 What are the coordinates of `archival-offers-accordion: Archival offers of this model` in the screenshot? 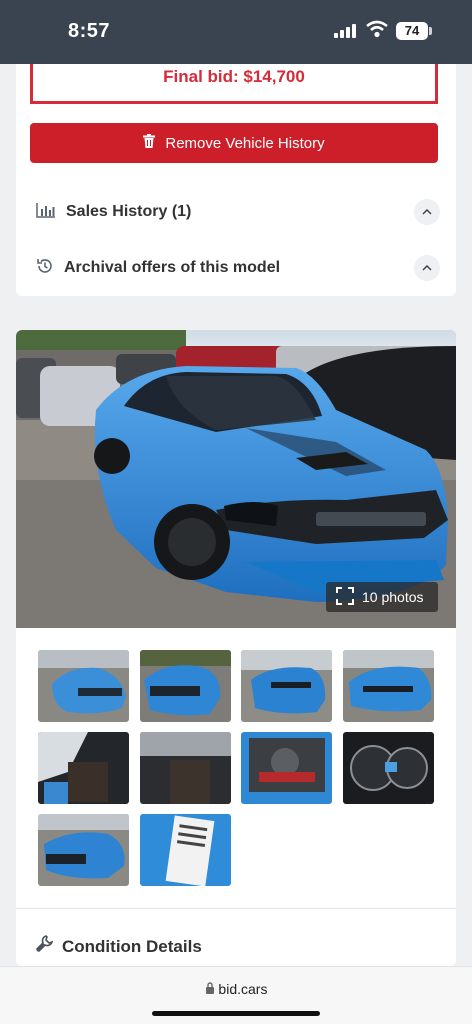 It's located at (238, 268).